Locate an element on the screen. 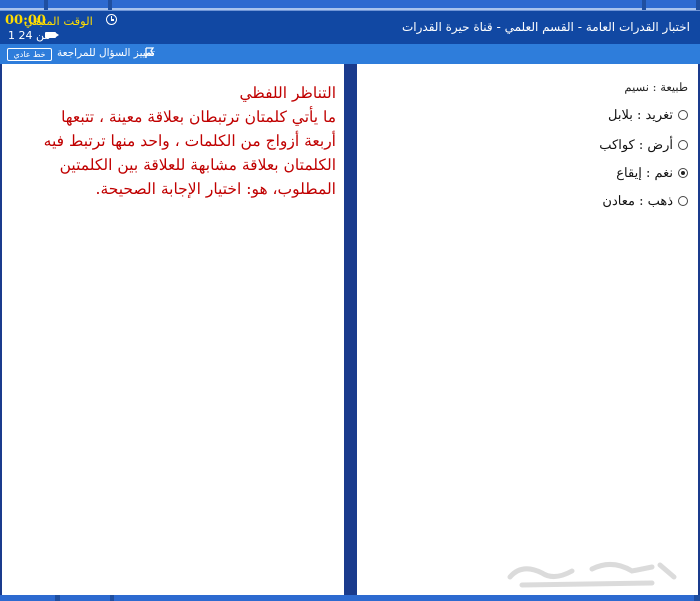 This screenshot has width=700, height=601. answer-option-1: تغريد : بلابل is located at coordinates (588, 115).